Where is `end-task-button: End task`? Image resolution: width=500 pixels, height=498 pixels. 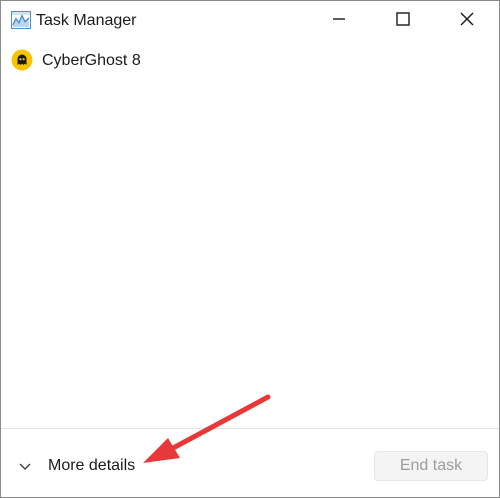 end-task-button: End task is located at coordinates (431, 466).